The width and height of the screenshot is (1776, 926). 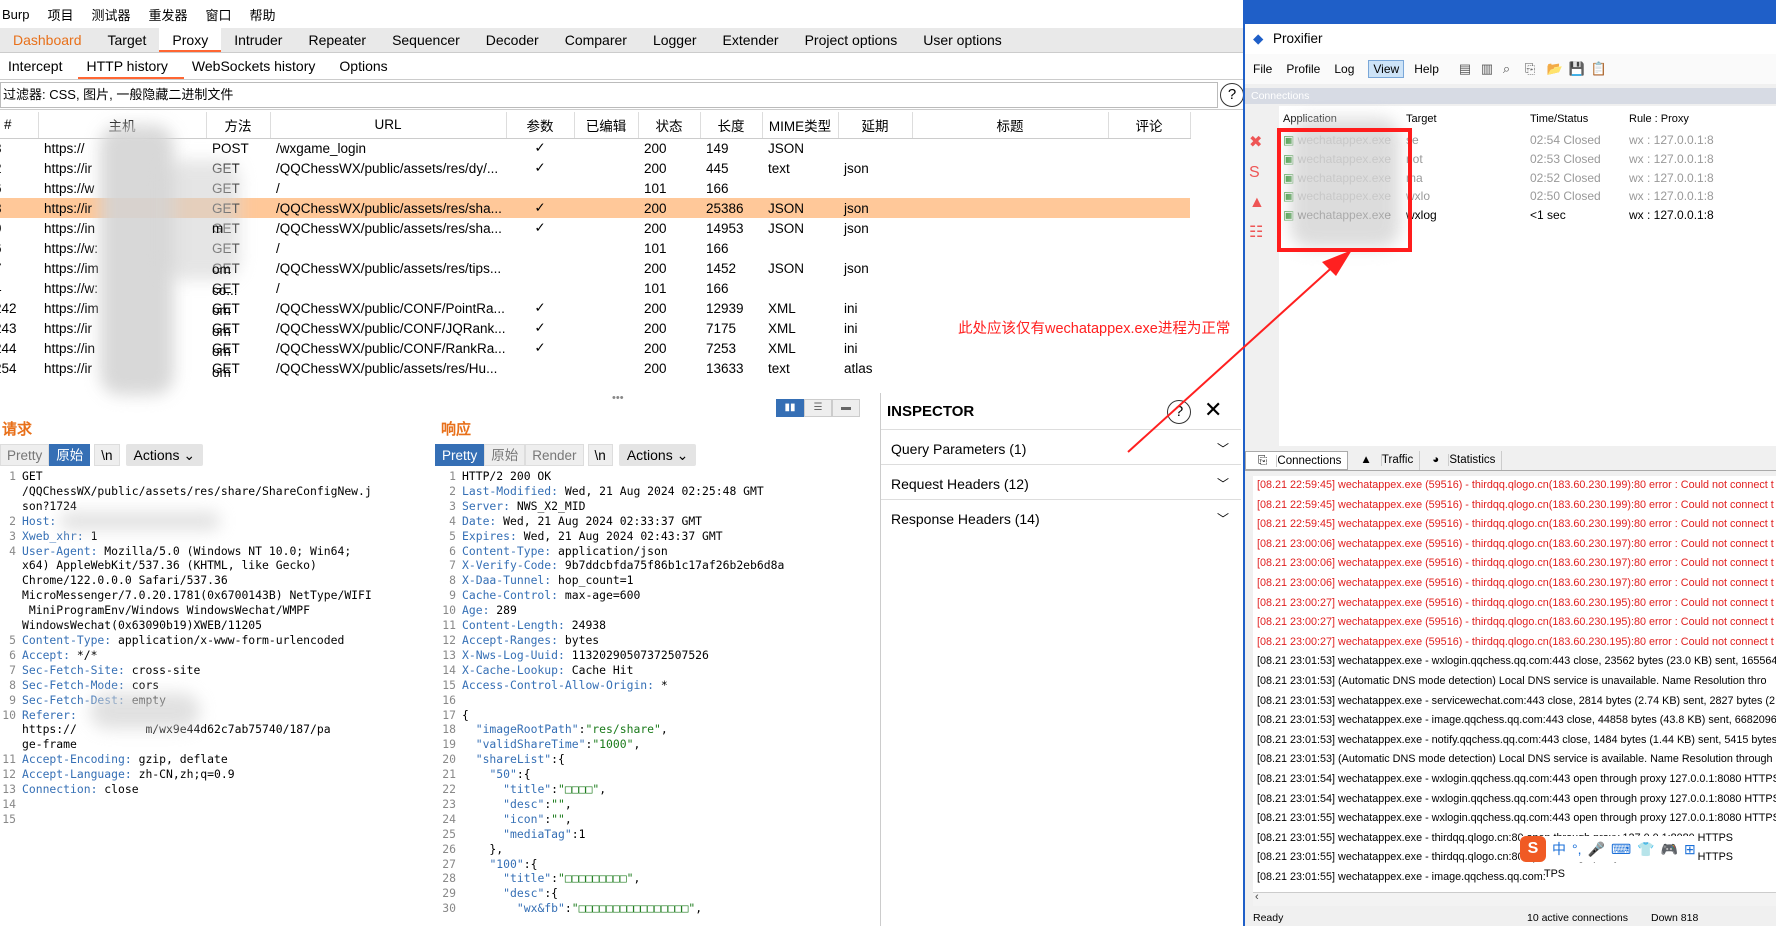 What do you see at coordinates (600, 455) in the screenshot?
I see `view-button-3: \n` at bounding box center [600, 455].